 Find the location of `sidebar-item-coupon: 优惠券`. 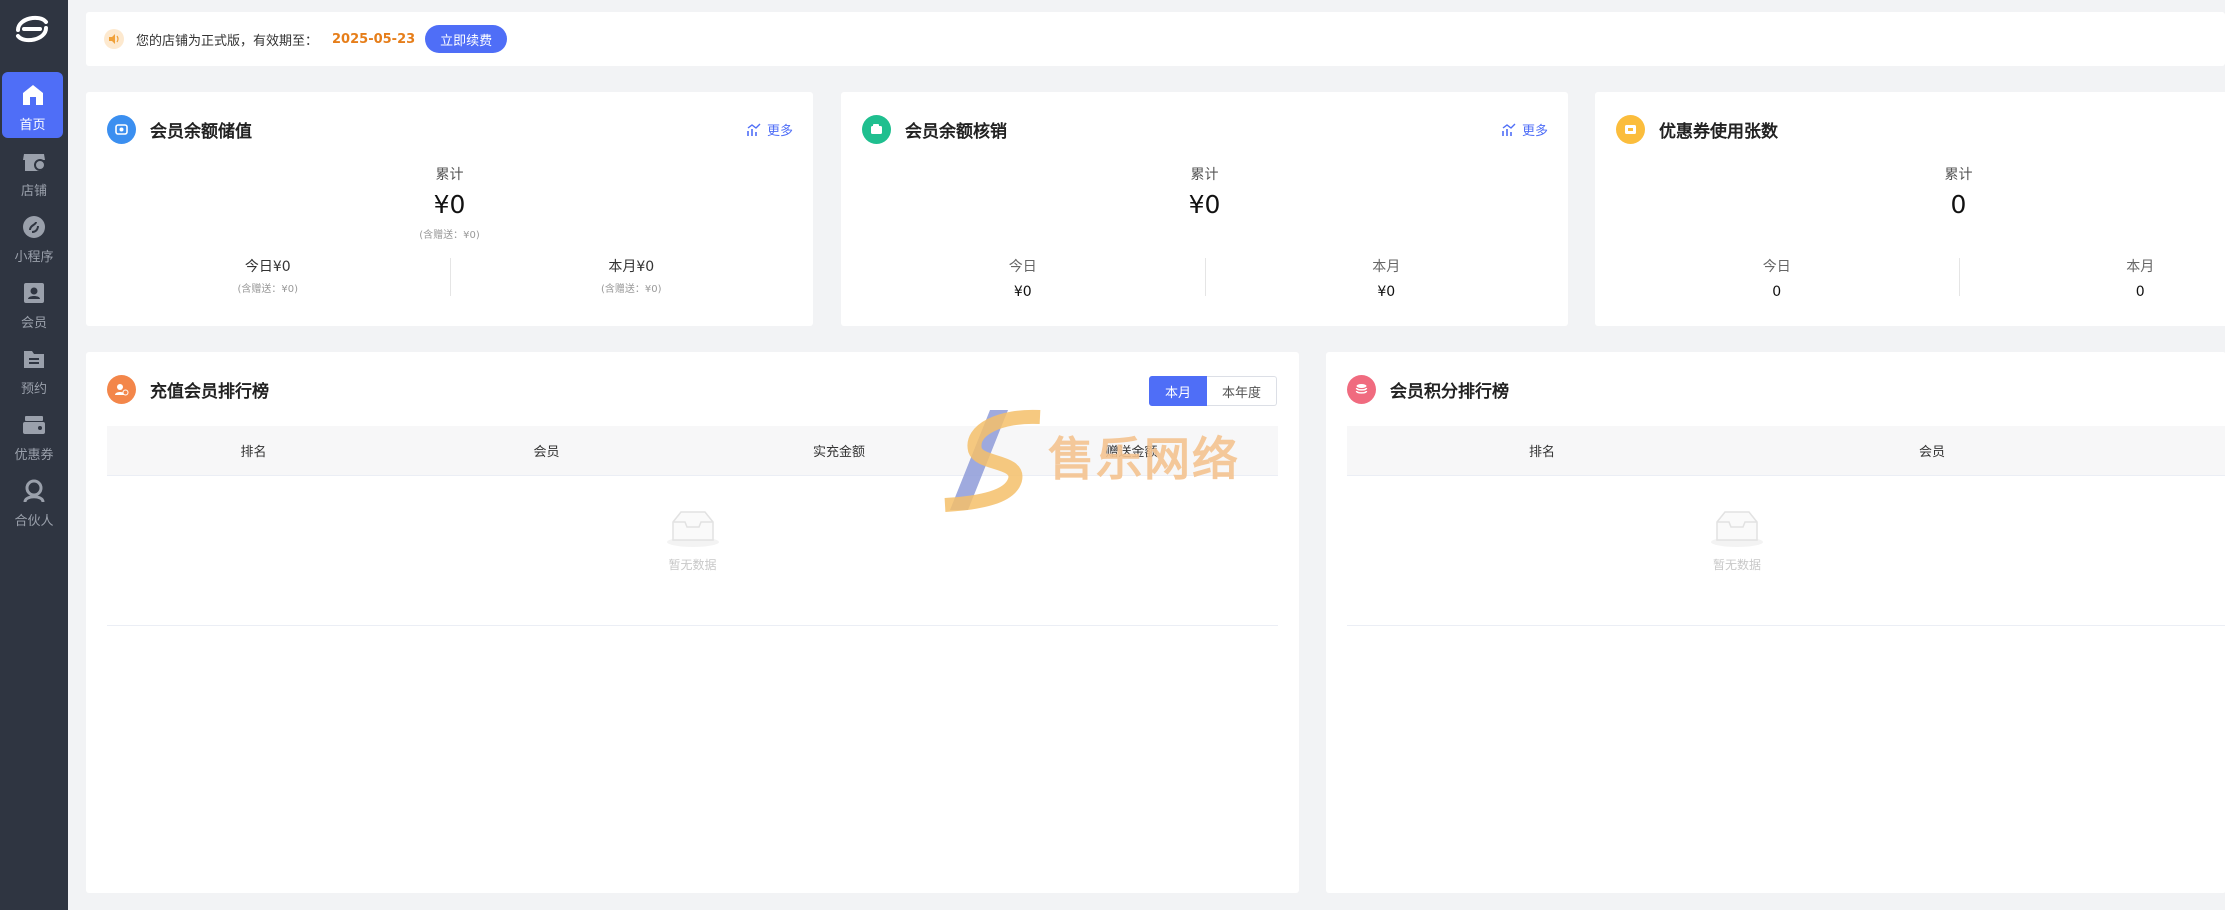

sidebar-item-coupon: 优惠券 is located at coordinates (34, 435).